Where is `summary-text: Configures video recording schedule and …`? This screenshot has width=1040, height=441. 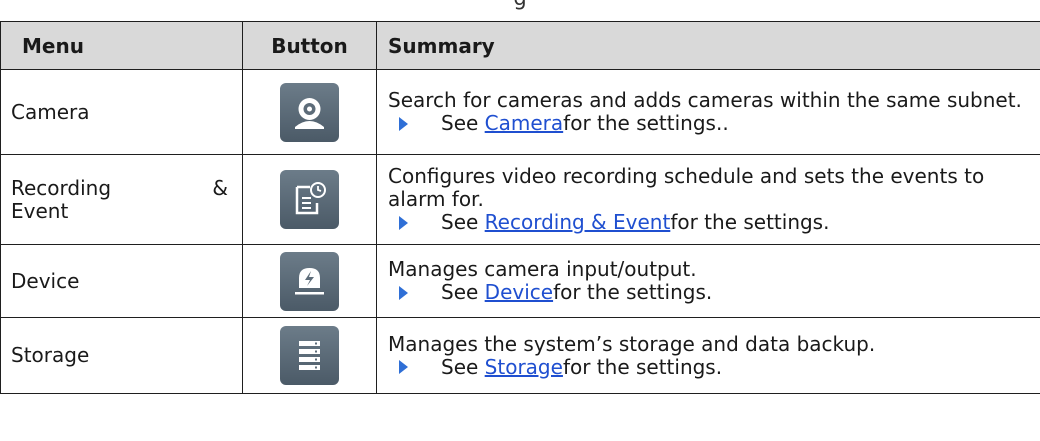
summary-text: Configures video recording schedule and … is located at coordinates (686, 187).